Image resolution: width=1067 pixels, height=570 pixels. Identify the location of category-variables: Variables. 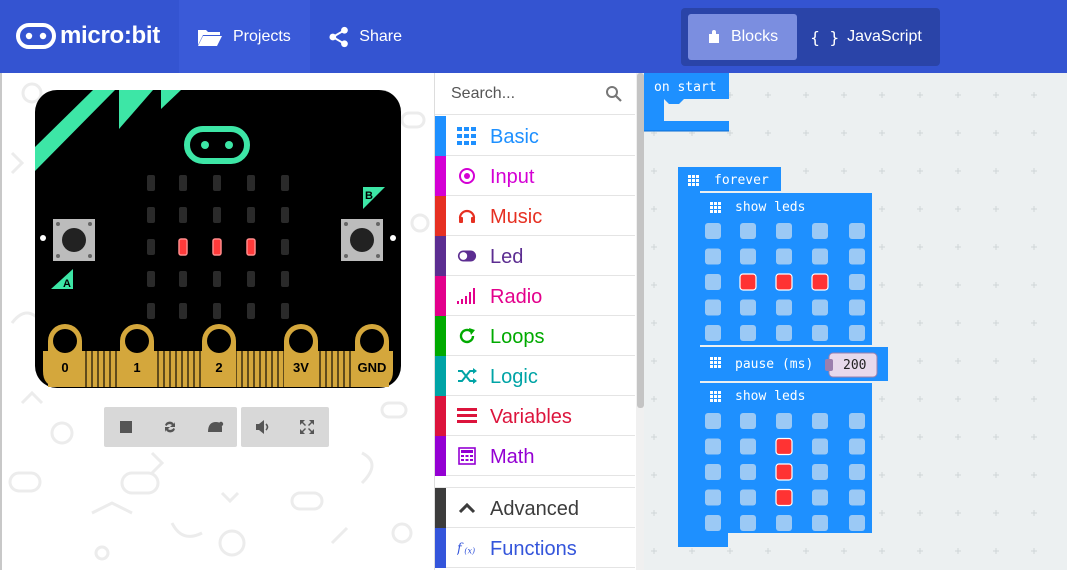
(535, 416).